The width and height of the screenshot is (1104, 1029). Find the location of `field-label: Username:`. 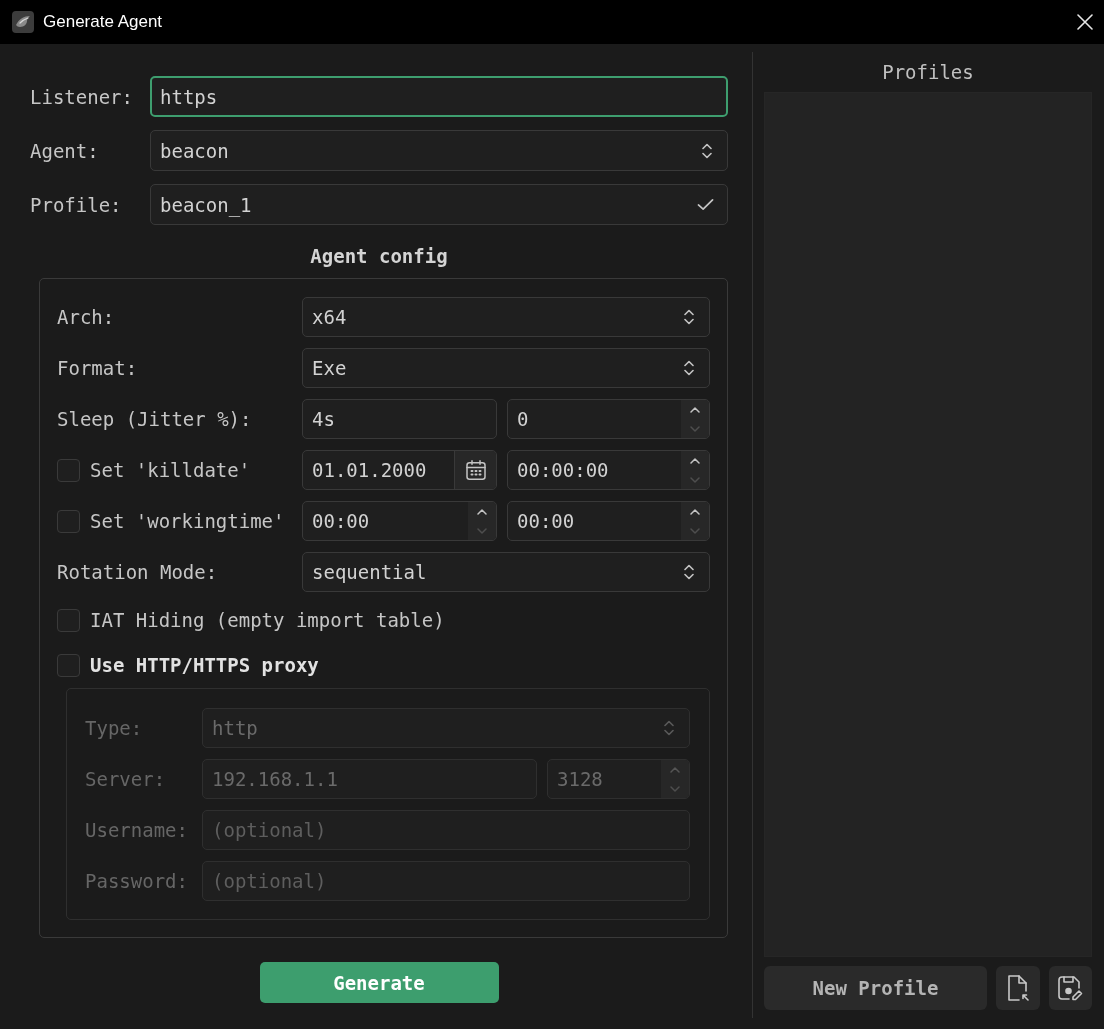

field-label: Username: is located at coordinates (137, 830).